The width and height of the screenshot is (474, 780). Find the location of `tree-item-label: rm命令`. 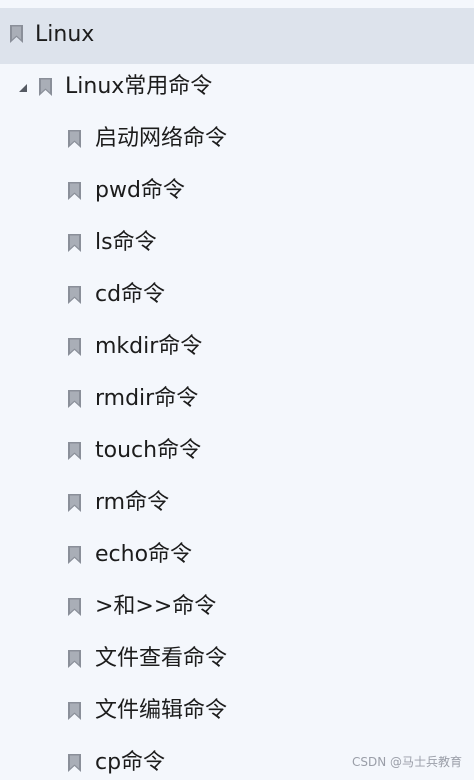

tree-item-label: rm命令 is located at coordinates (132, 502).